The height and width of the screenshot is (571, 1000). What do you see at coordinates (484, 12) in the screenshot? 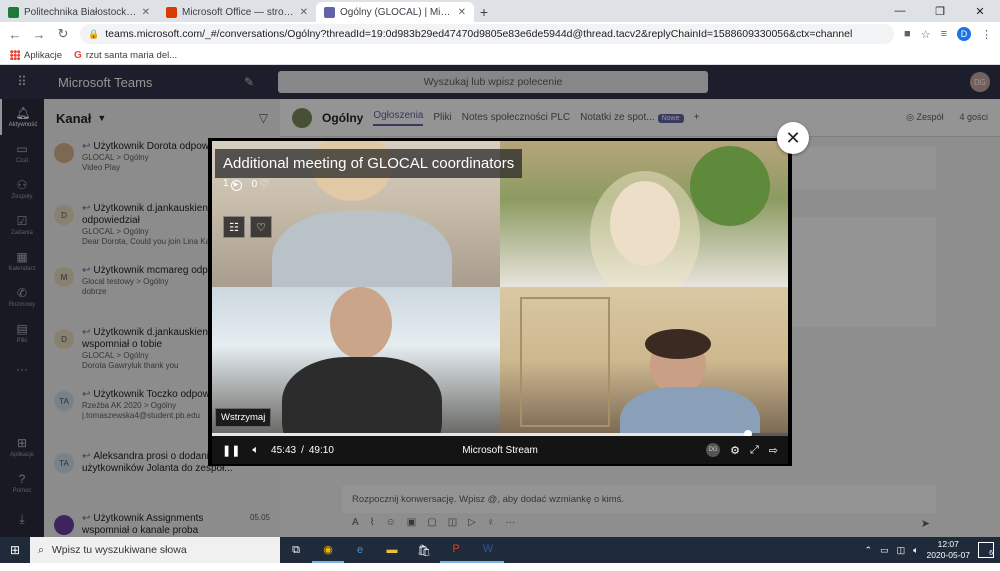
I see `new-tab-button: +` at bounding box center [484, 12].